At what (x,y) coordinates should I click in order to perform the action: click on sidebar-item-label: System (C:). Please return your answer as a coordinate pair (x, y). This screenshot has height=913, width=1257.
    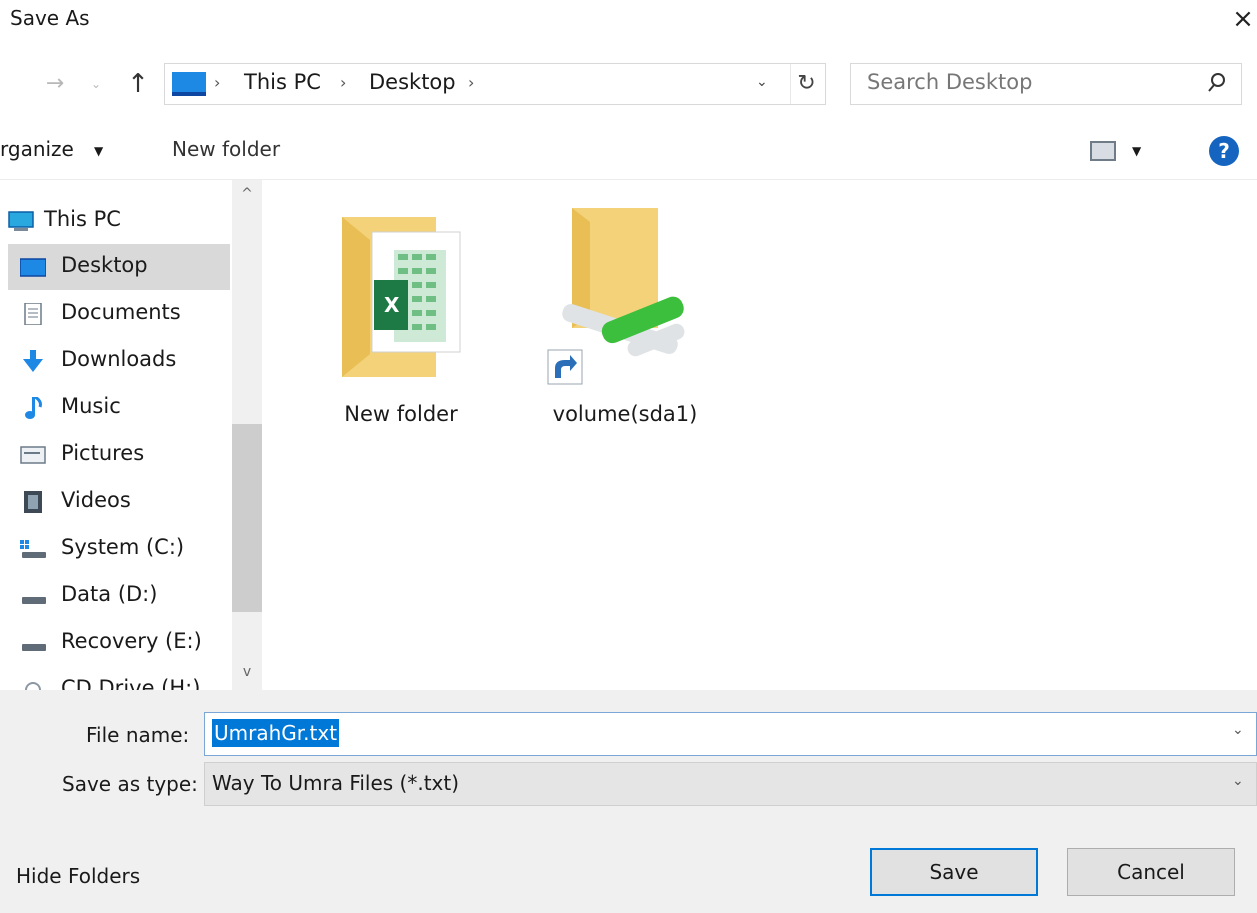
    Looking at the image, I should click on (123, 547).